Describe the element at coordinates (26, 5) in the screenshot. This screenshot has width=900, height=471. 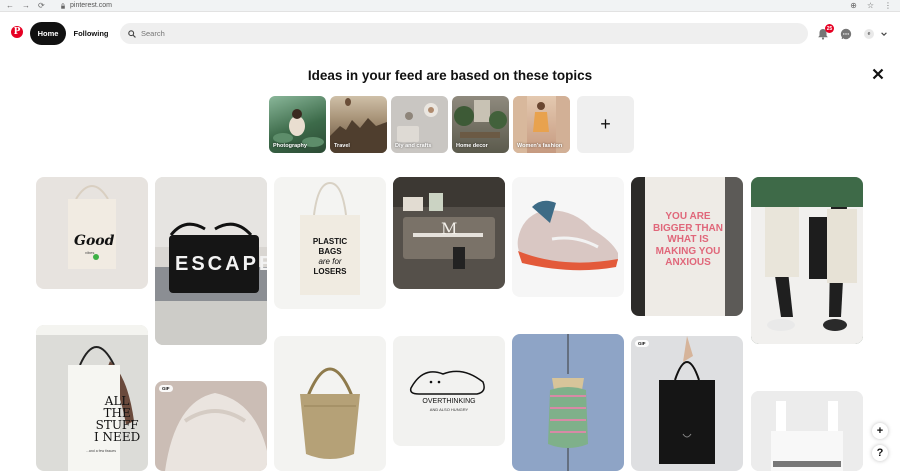
I see `forward-icon: →` at that location.